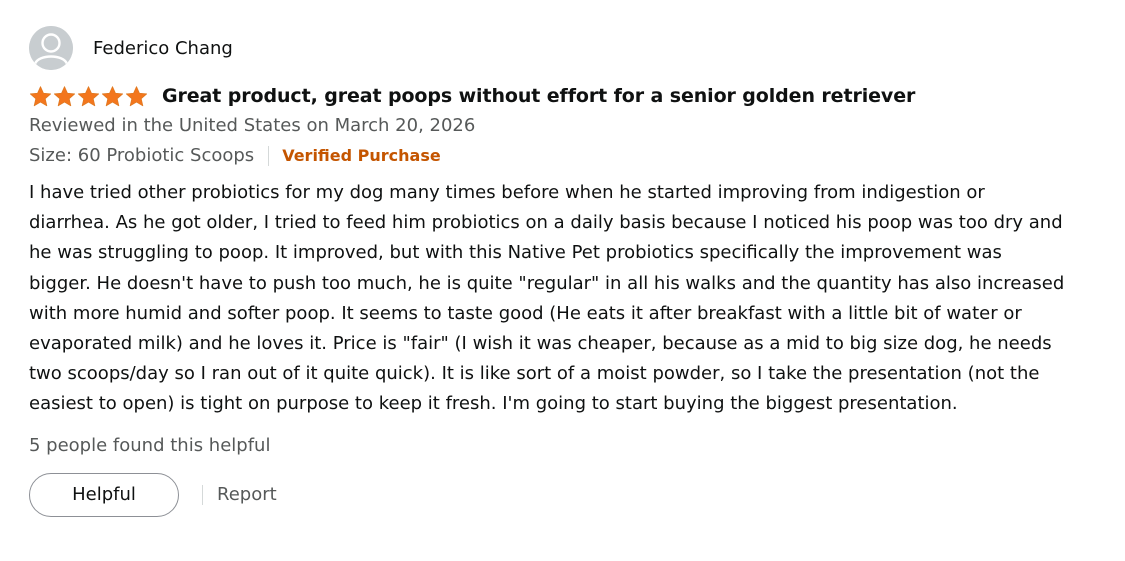 The height and width of the screenshot is (561, 1125). What do you see at coordinates (559, 48) in the screenshot?
I see `reviewer-profile: Federico Chang` at bounding box center [559, 48].